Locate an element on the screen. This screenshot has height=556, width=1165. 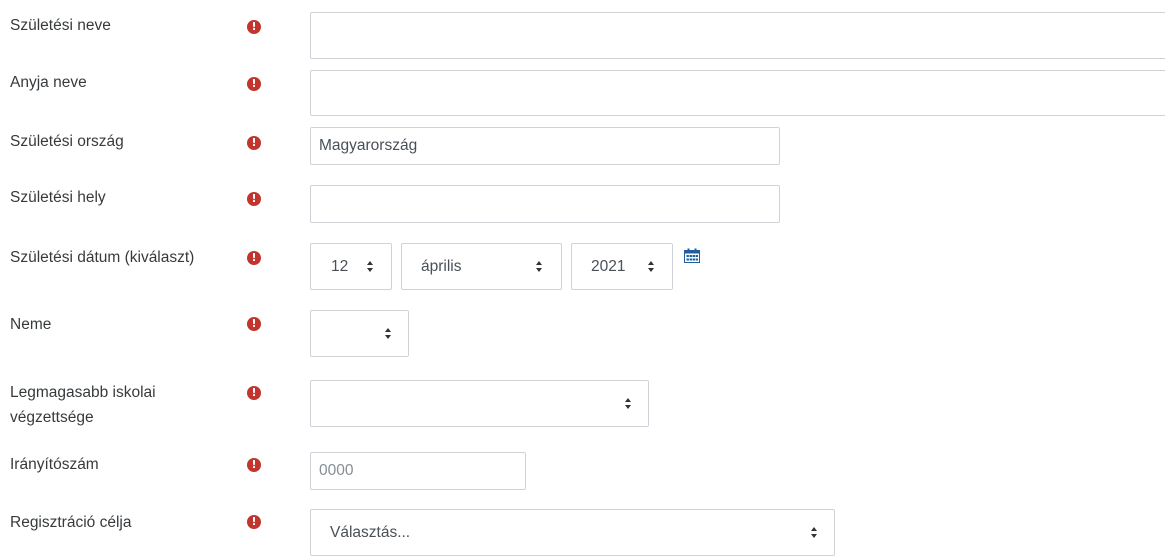
gender-required-icon: ! is located at coordinates (254, 324).